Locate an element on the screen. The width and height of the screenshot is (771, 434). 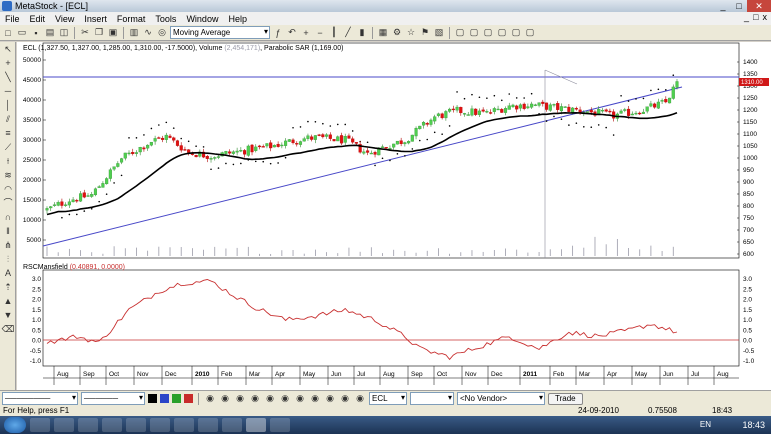
refresh-3-icon: ◉ is located at coordinates (240, 399).